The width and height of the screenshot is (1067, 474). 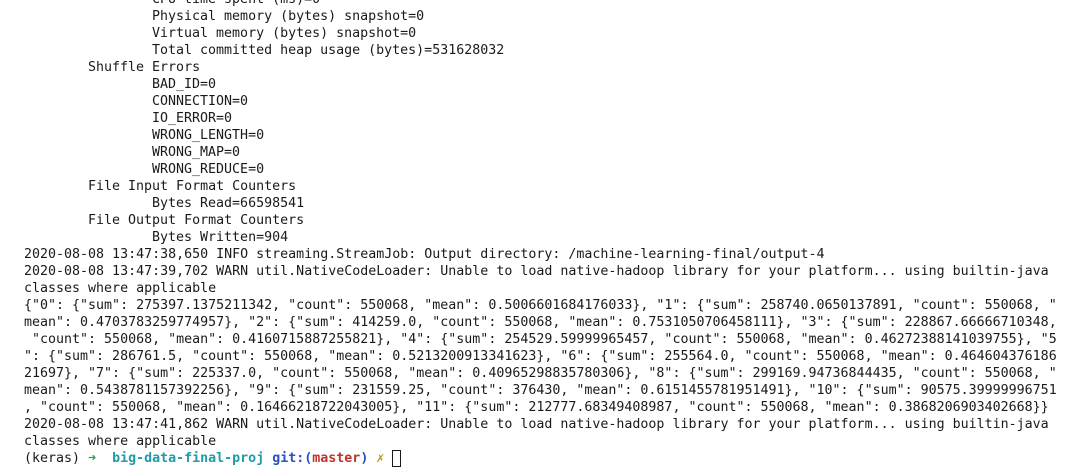 What do you see at coordinates (144, 67) in the screenshot?
I see `output-line: Shuffle Errors` at bounding box center [144, 67].